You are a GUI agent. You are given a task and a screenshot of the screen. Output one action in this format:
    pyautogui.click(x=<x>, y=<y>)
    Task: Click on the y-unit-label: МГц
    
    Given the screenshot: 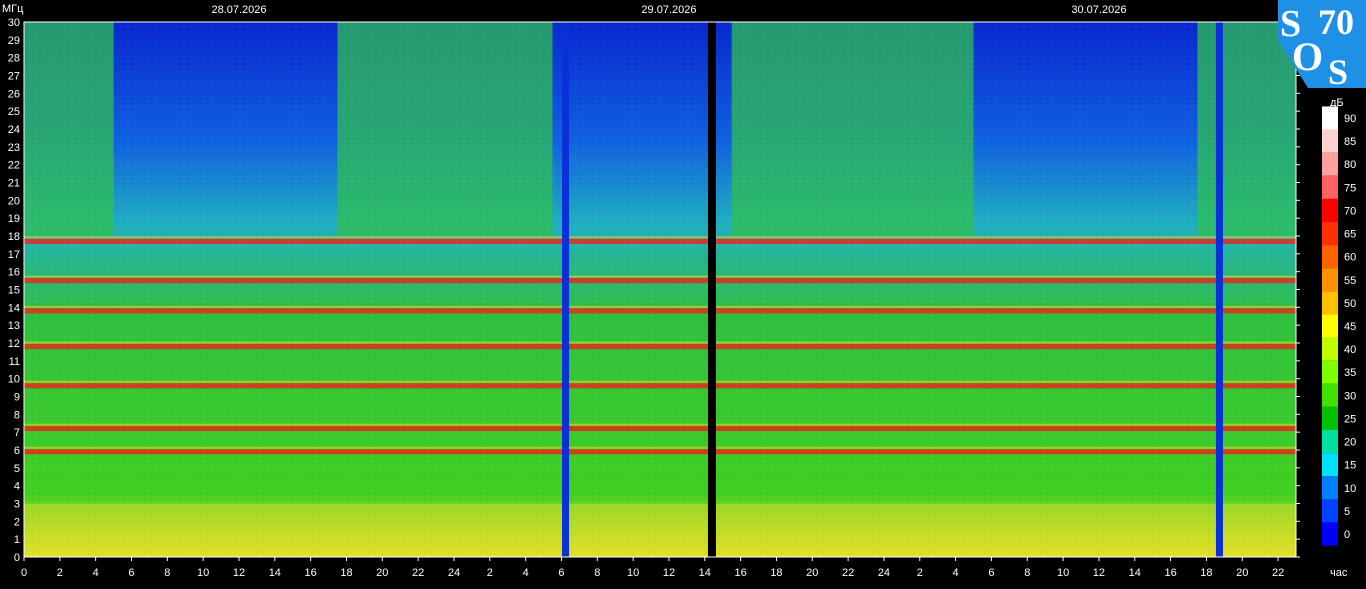 What is the action you would take?
    pyautogui.click(x=13, y=9)
    